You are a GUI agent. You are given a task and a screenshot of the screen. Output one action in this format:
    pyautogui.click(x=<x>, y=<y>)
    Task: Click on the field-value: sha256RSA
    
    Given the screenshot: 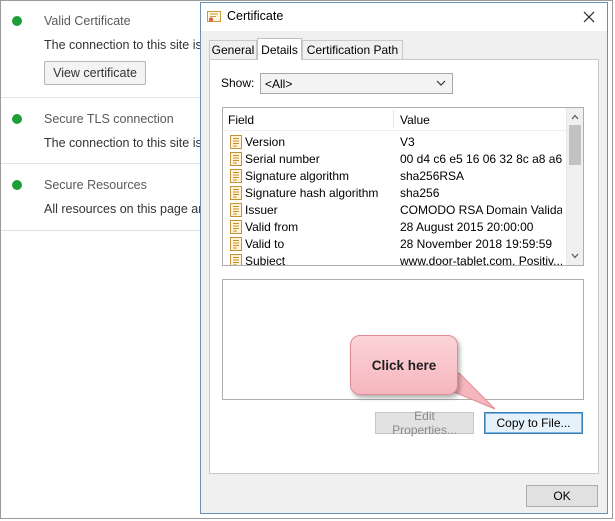 What is the action you would take?
    pyautogui.click(x=432, y=176)
    